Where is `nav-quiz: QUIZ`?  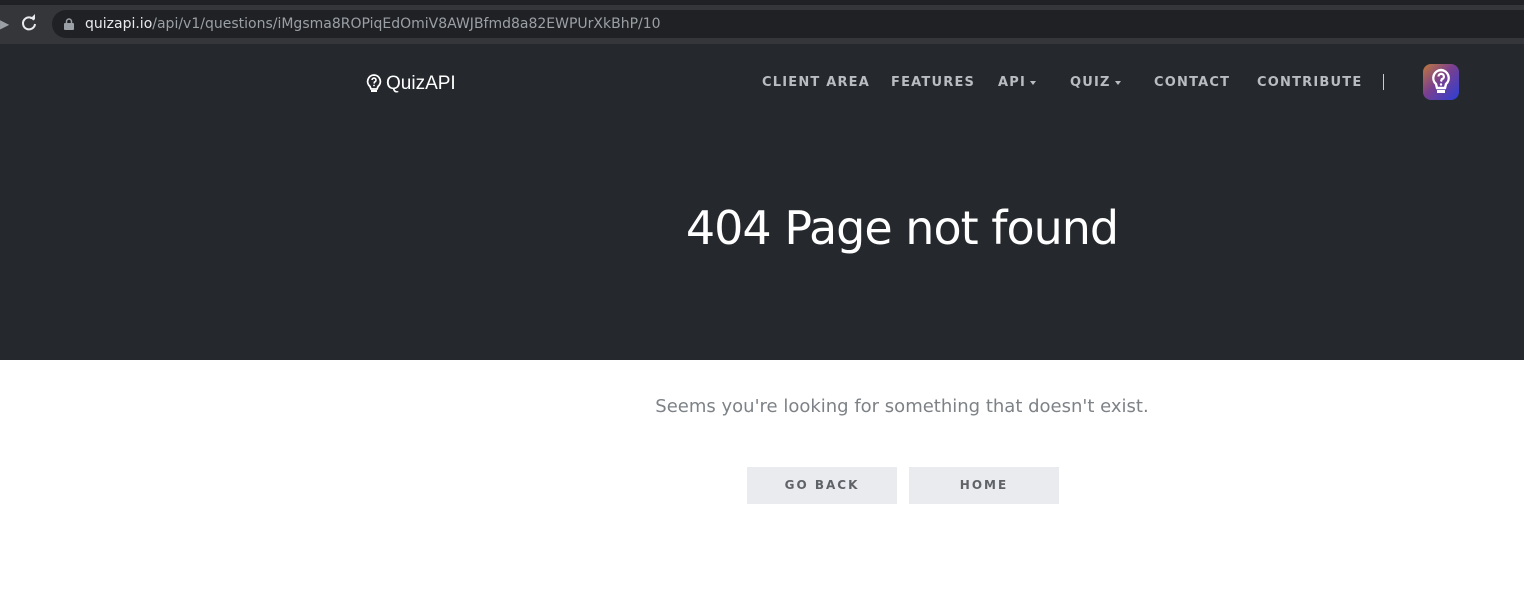
nav-quiz: QUIZ is located at coordinates (1095, 83).